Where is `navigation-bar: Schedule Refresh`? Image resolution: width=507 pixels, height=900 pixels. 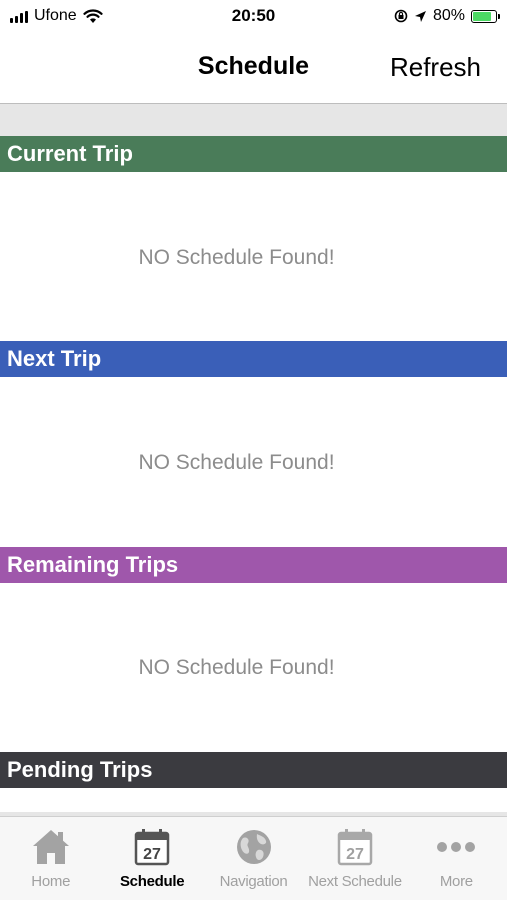 navigation-bar: Schedule Refresh is located at coordinates (253, 68).